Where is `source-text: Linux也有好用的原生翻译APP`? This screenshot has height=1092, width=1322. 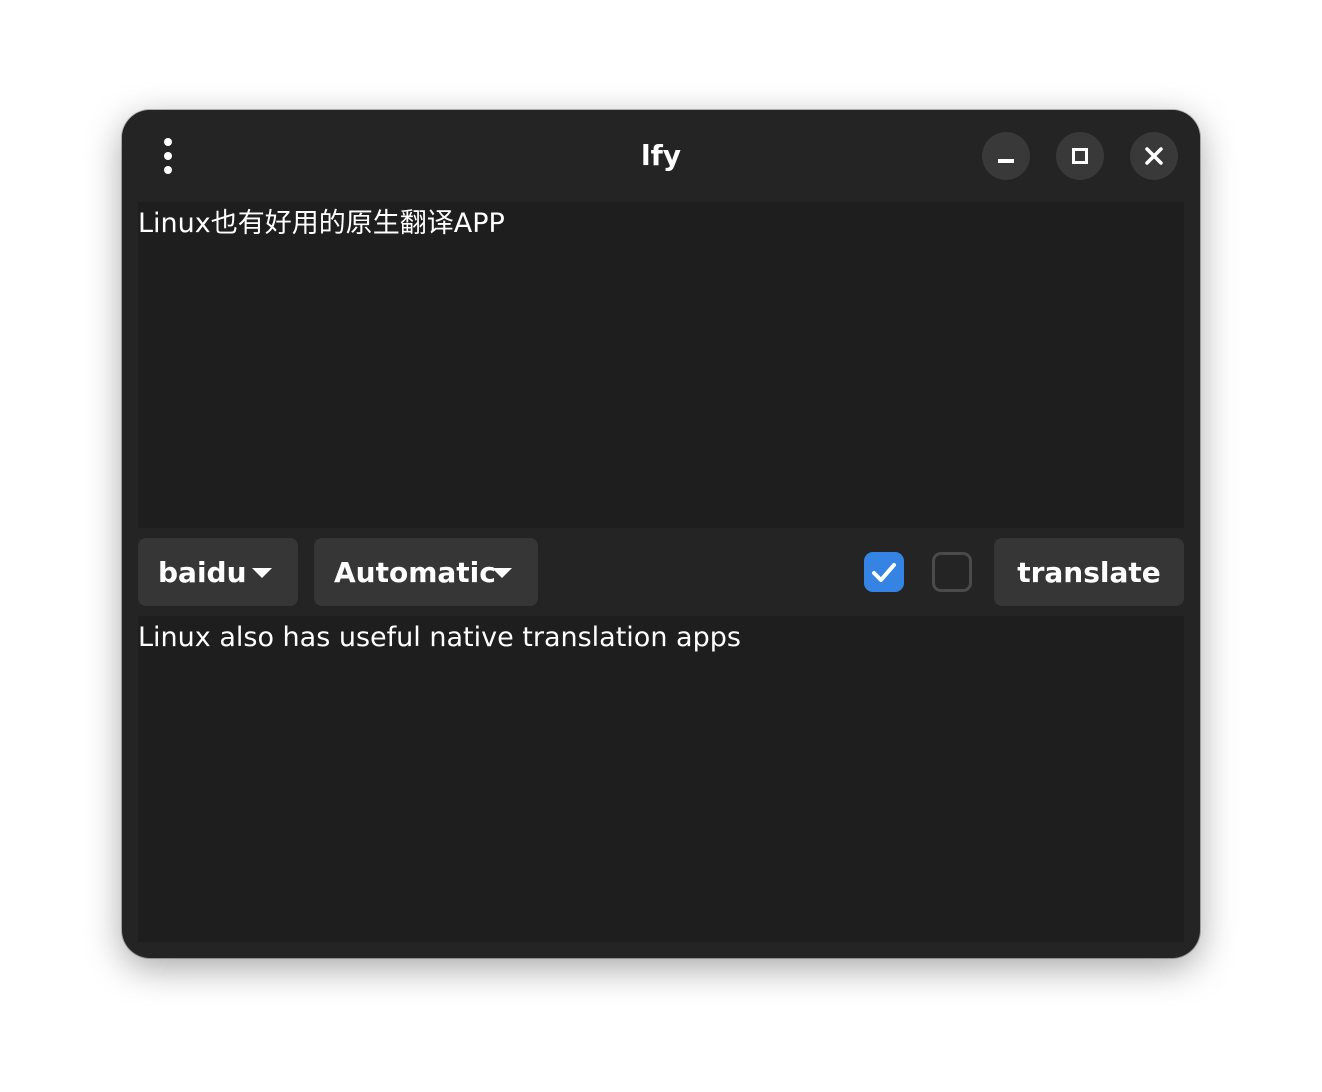 source-text: Linux也有好用的原生翻译APP is located at coordinates (321, 223).